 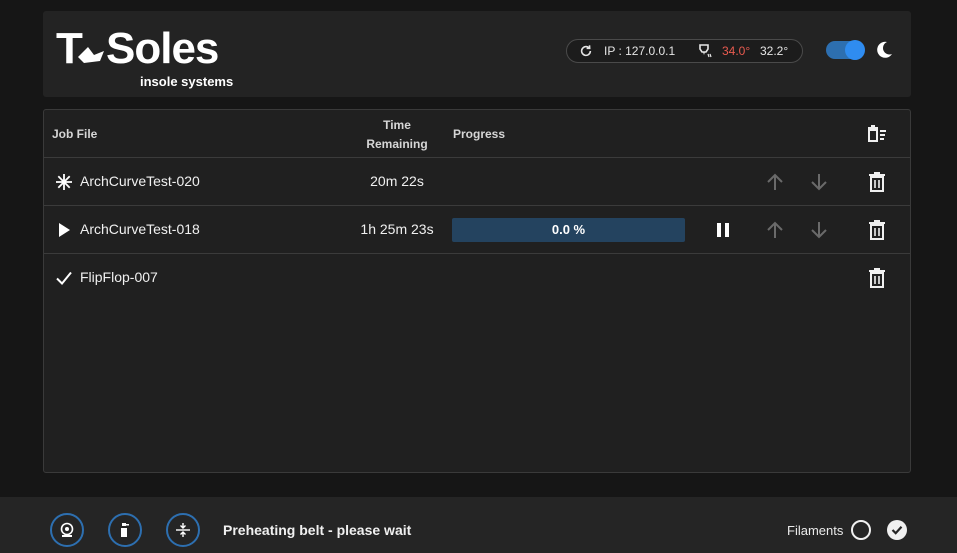 I want to click on spray-button, so click(x=125, y=530).